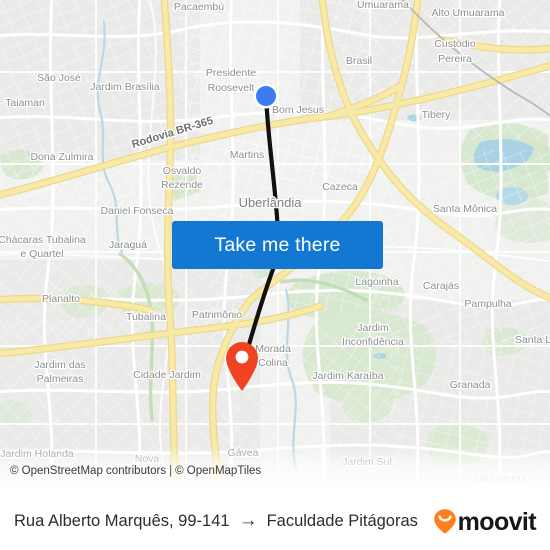 The width and height of the screenshot is (550, 550). What do you see at coordinates (248, 520) in the screenshot?
I see `arrow-right-icon: →` at bounding box center [248, 520].